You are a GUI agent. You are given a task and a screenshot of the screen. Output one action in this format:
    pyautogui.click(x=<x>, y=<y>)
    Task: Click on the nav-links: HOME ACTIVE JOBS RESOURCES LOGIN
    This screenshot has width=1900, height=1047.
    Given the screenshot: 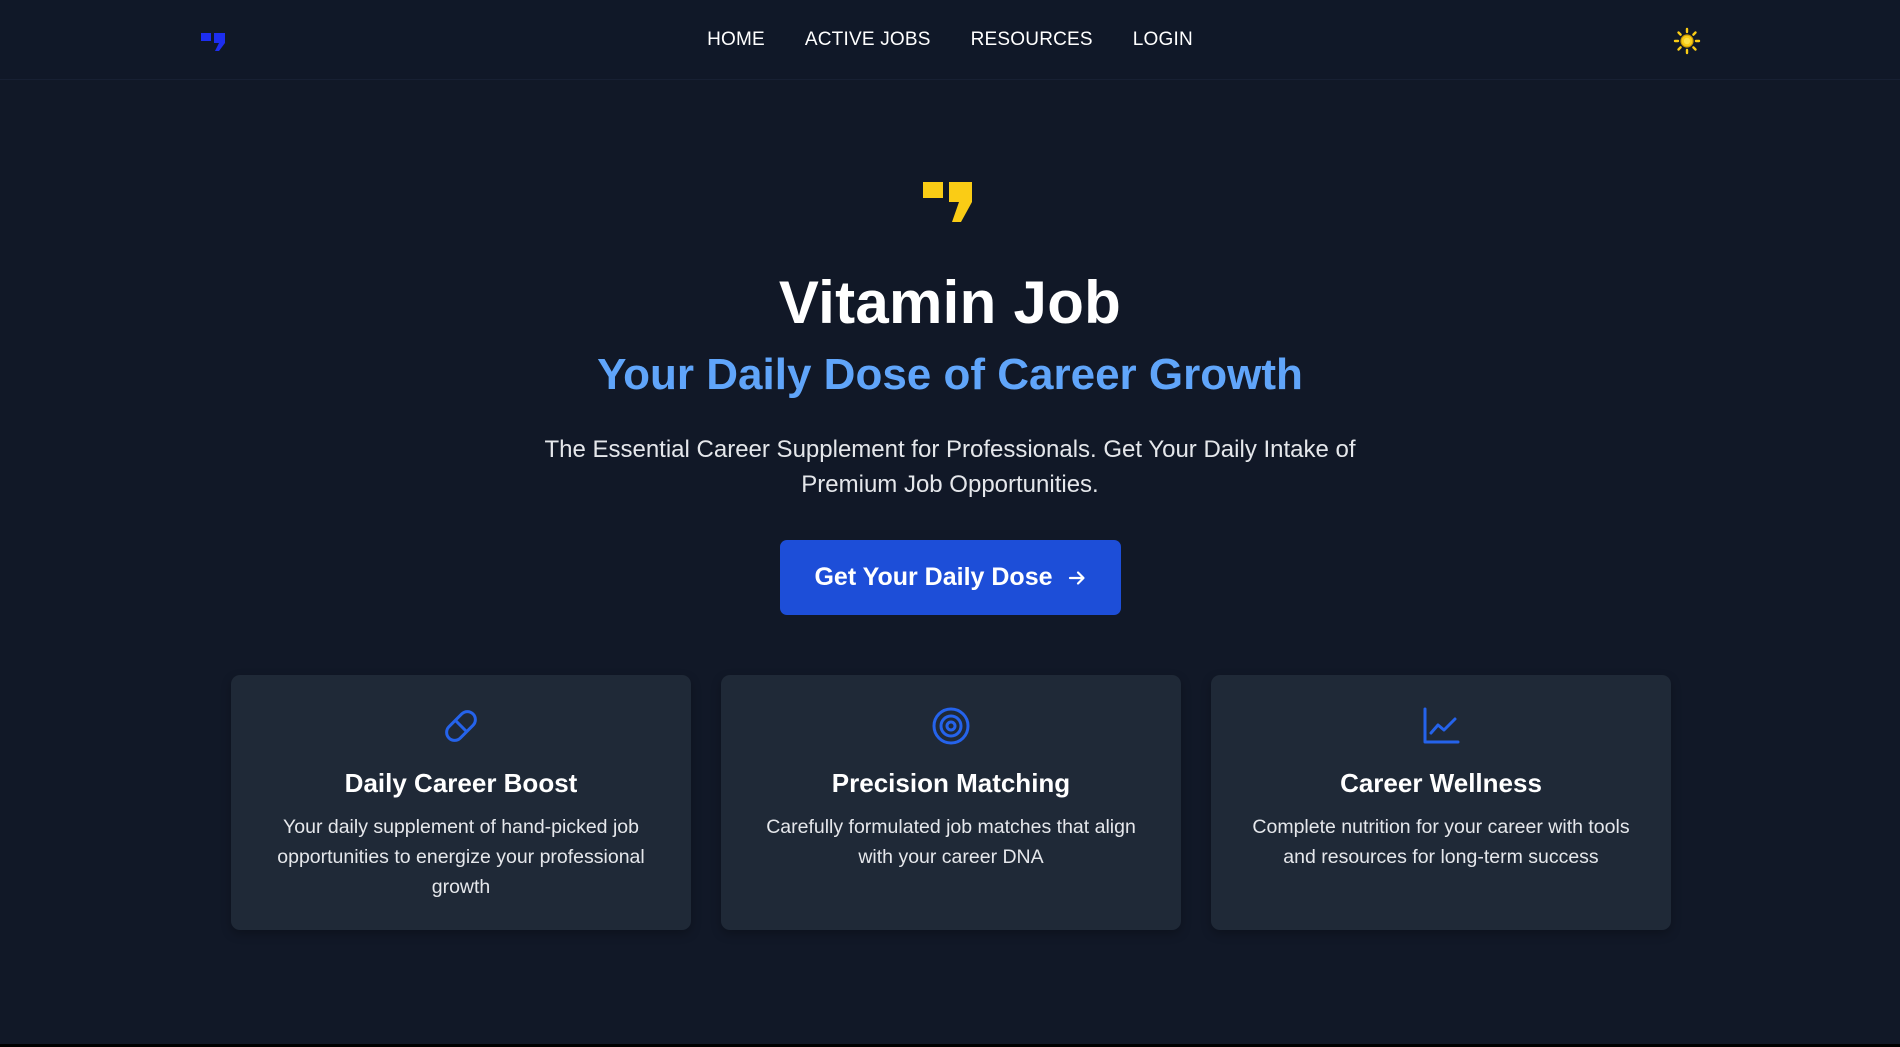 What is the action you would take?
    pyautogui.click(x=950, y=40)
    